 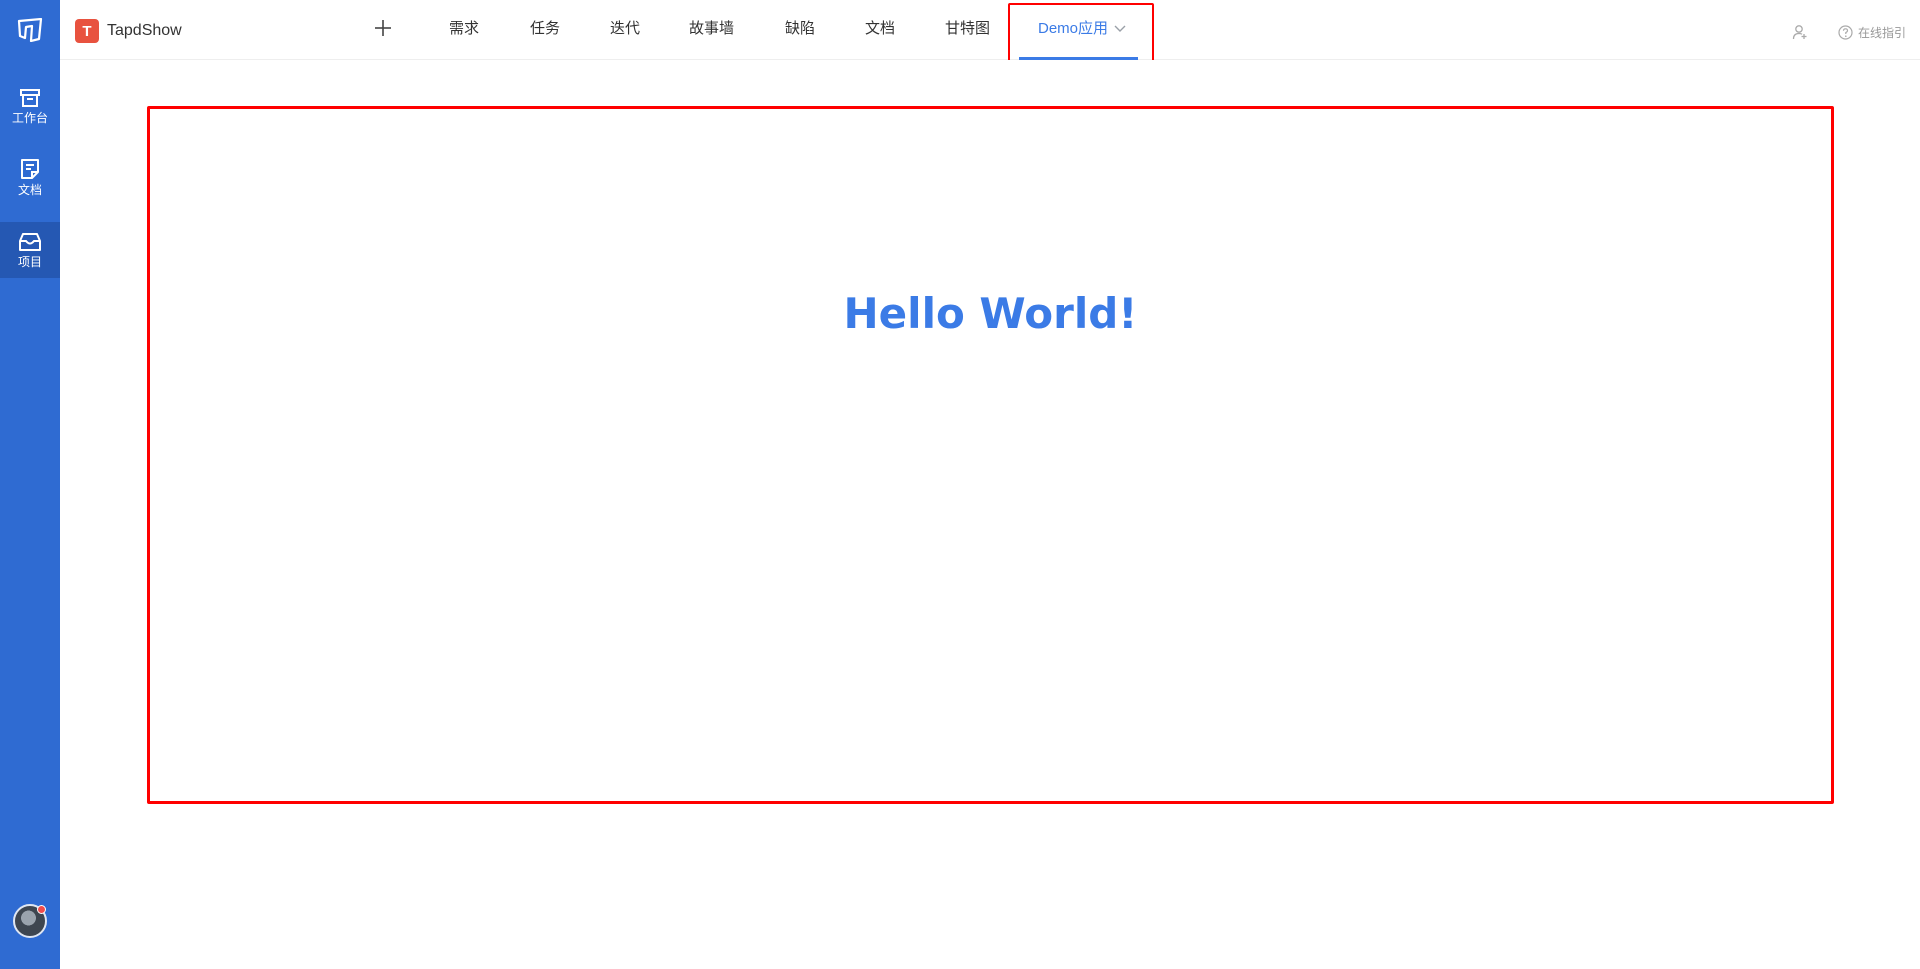 I want to click on plus-icon, so click(x=383, y=28).